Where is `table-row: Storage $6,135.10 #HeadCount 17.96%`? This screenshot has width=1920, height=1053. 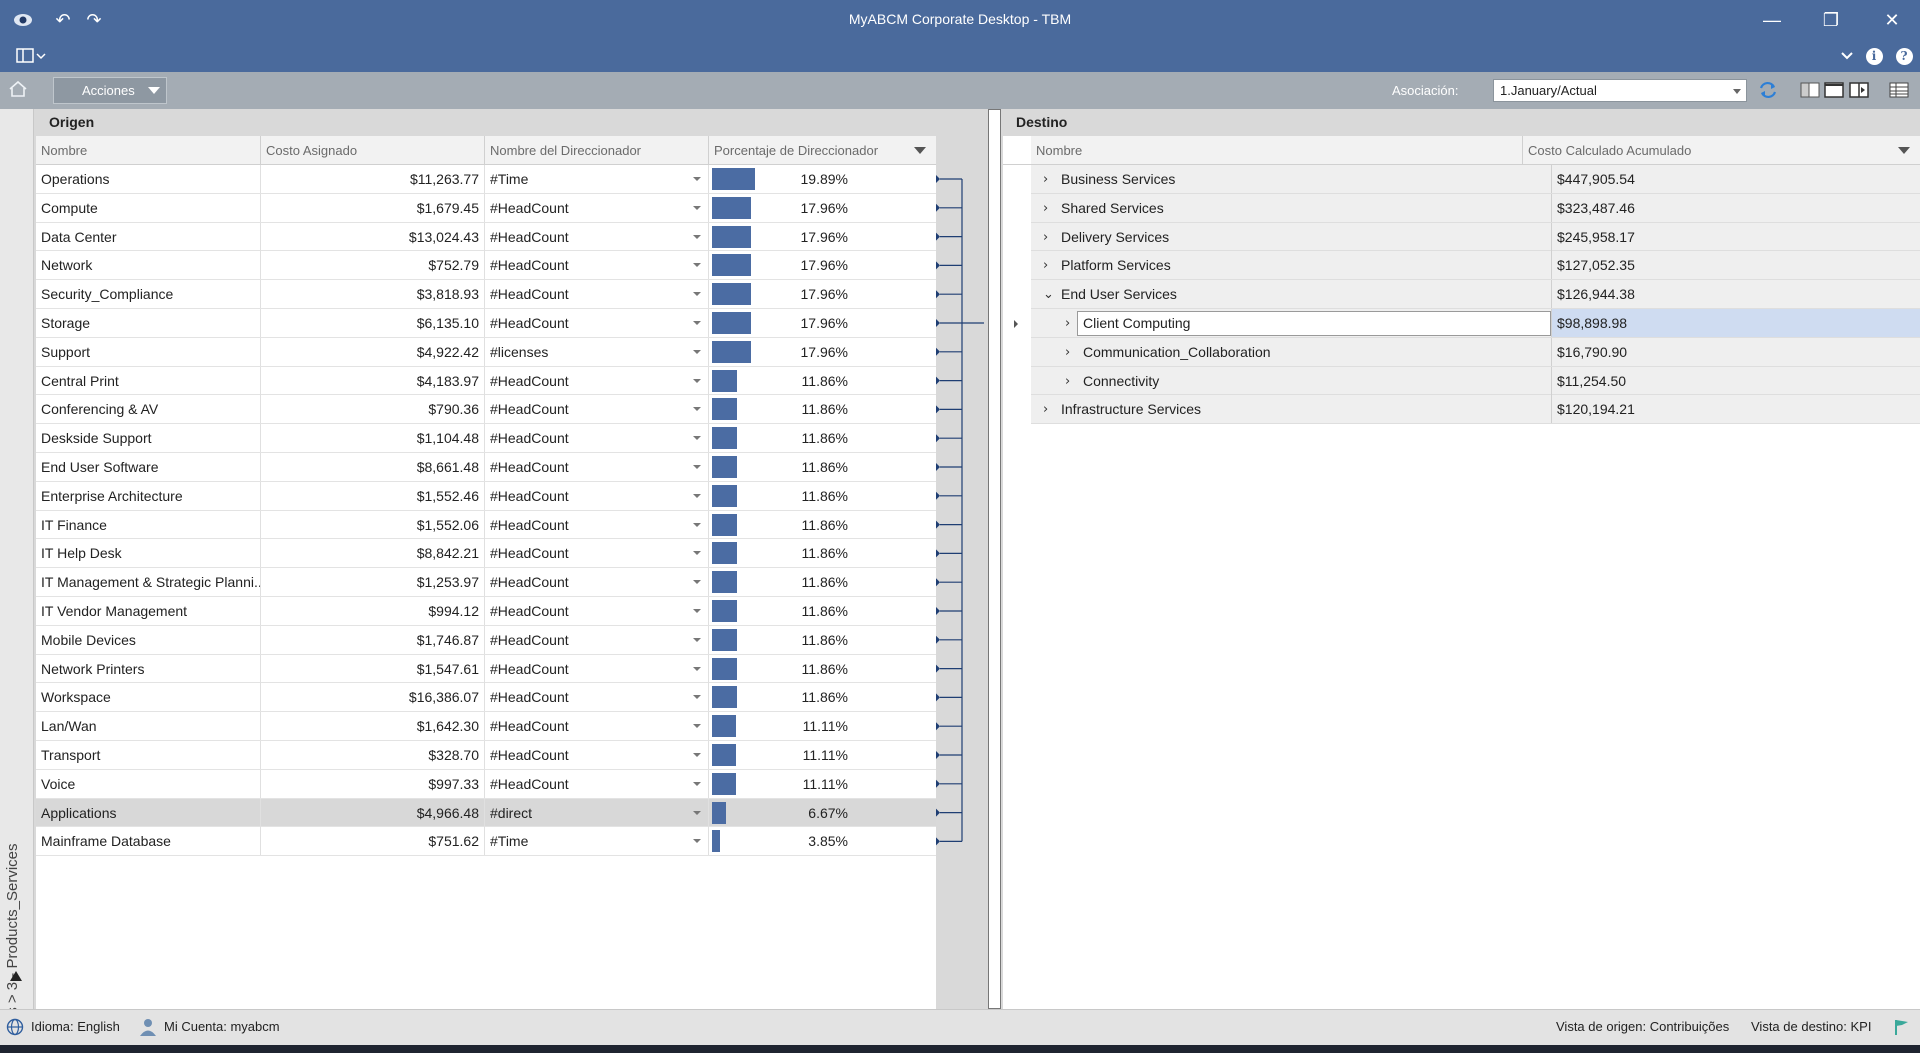
table-row: Storage $6,135.10 #HeadCount 17.96% is located at coordinates (486, 323).